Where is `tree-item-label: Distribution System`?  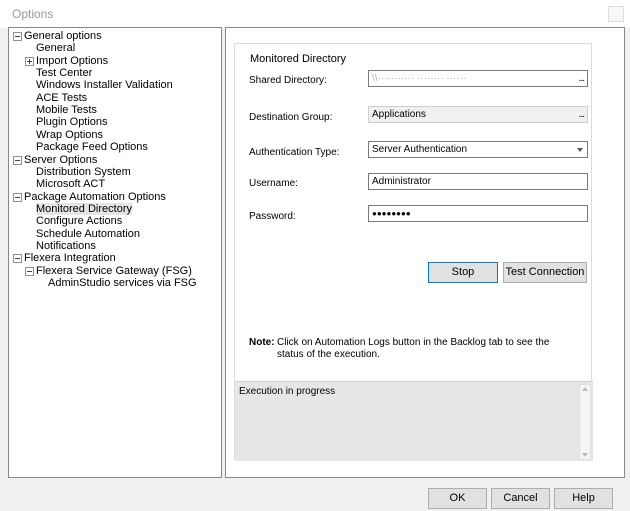
tree-item-label: Distribution System is located at coordinates (83, 171).